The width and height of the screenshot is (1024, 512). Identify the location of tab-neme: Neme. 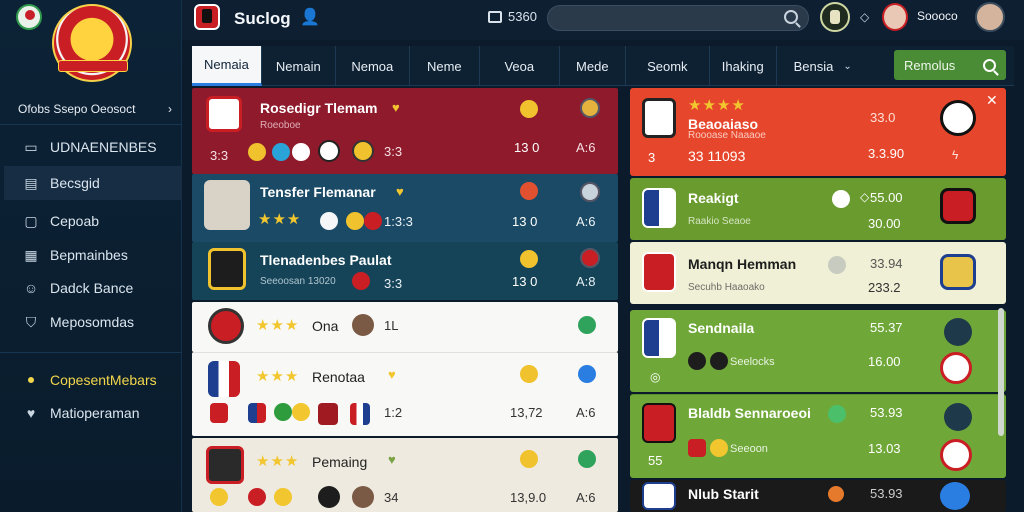
(445, 66).